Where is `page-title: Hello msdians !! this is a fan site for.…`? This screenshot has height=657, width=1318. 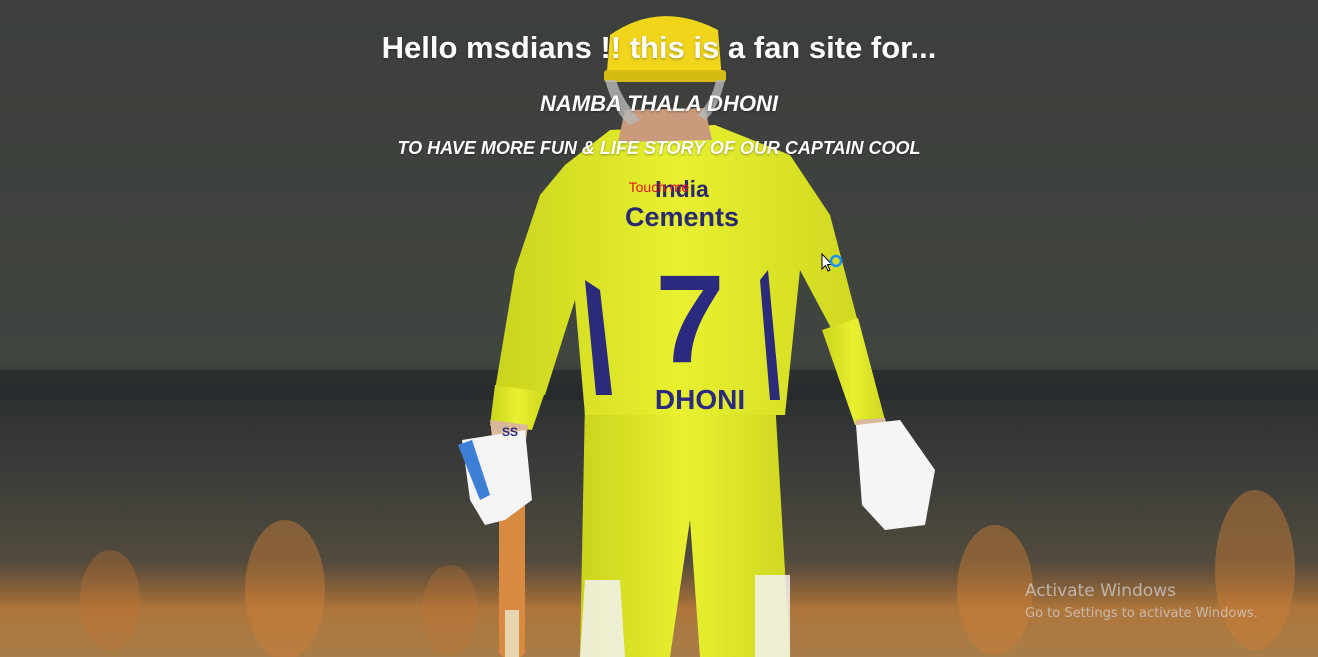 page-title: Hello msdians !! this is a fan site for.… is located at coordinates (659, 47).